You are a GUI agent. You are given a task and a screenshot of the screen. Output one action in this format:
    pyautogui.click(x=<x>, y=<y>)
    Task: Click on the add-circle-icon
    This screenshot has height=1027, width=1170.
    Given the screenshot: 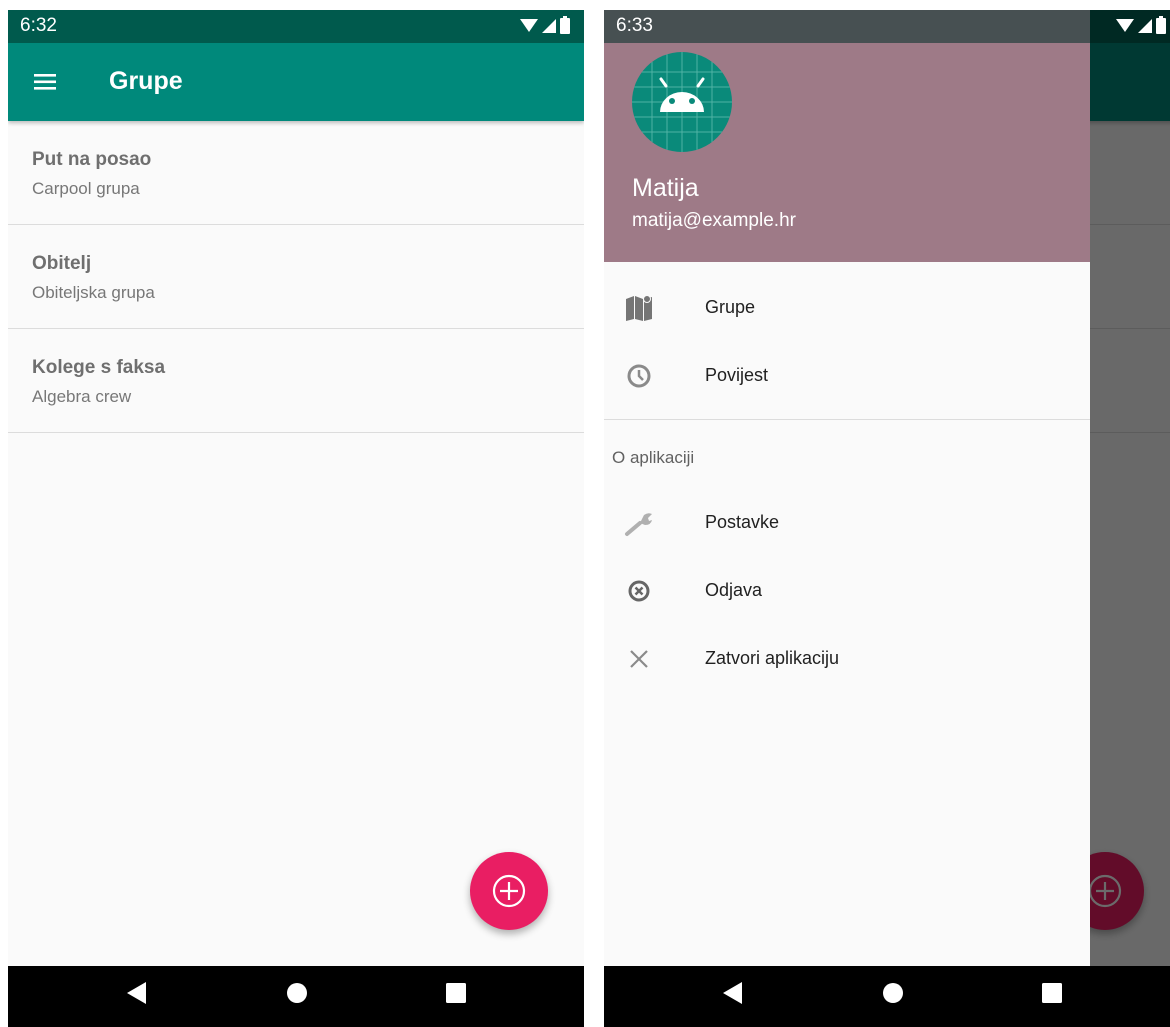 What is the action you would take?
    pyautogui.click(x=509, y=891)
    